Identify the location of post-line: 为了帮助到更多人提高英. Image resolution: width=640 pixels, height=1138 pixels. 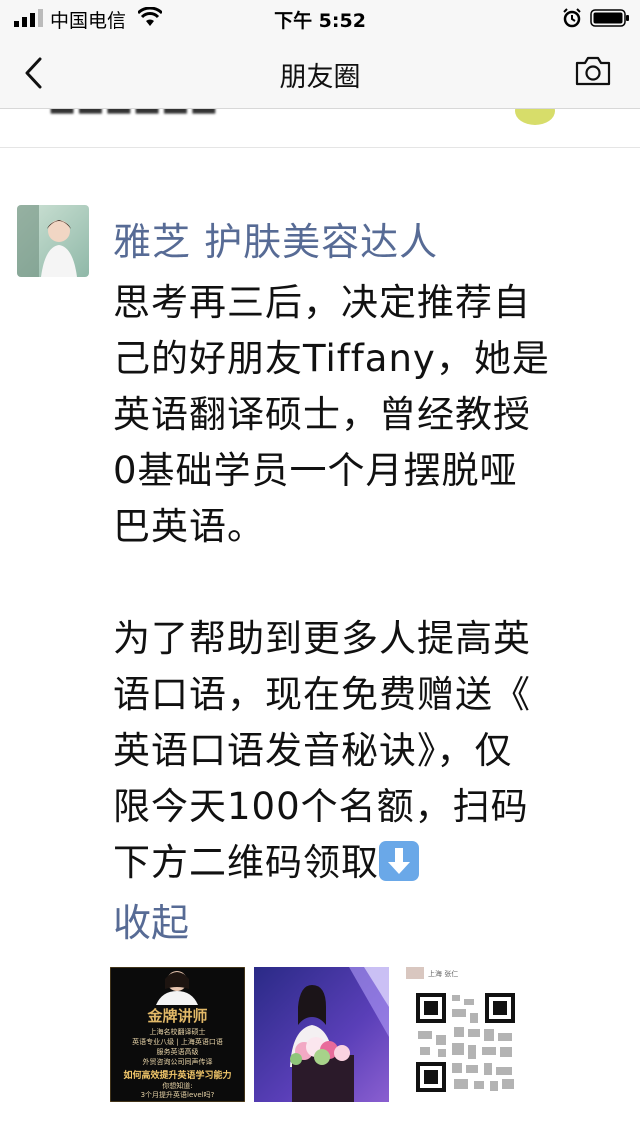
(322, 638).